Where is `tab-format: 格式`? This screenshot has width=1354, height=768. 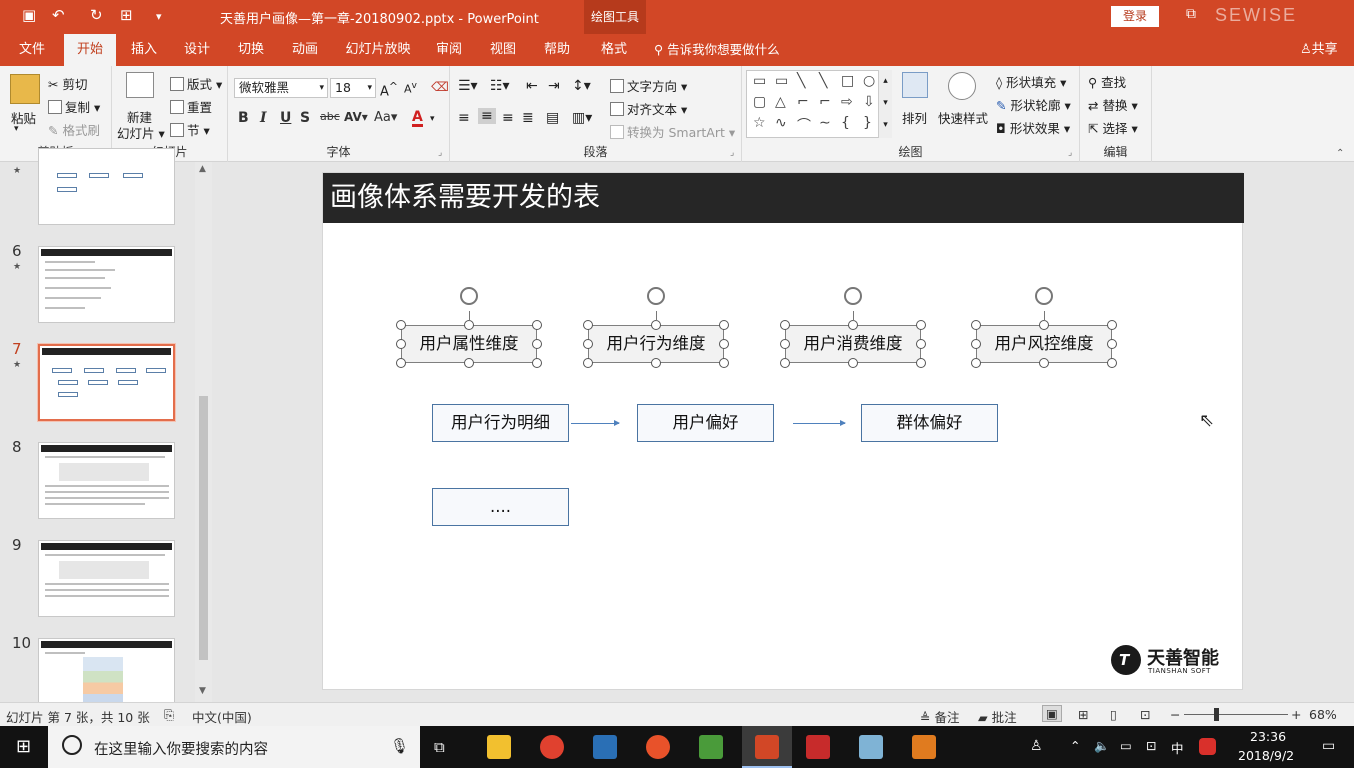
tab-format: 格式 is located at coordinates (614, 50).